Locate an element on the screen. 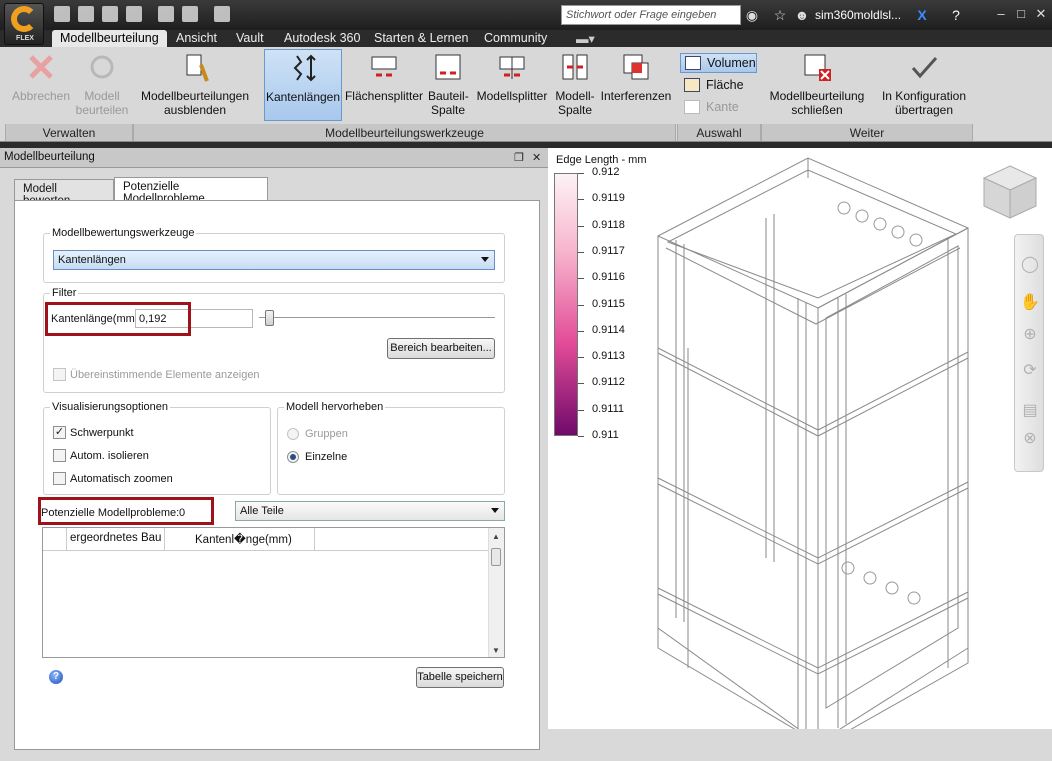 The height and width of the screenshot is (761, 1052). interferenzen-button: Interferenzen is located at coordinates (636, 85).